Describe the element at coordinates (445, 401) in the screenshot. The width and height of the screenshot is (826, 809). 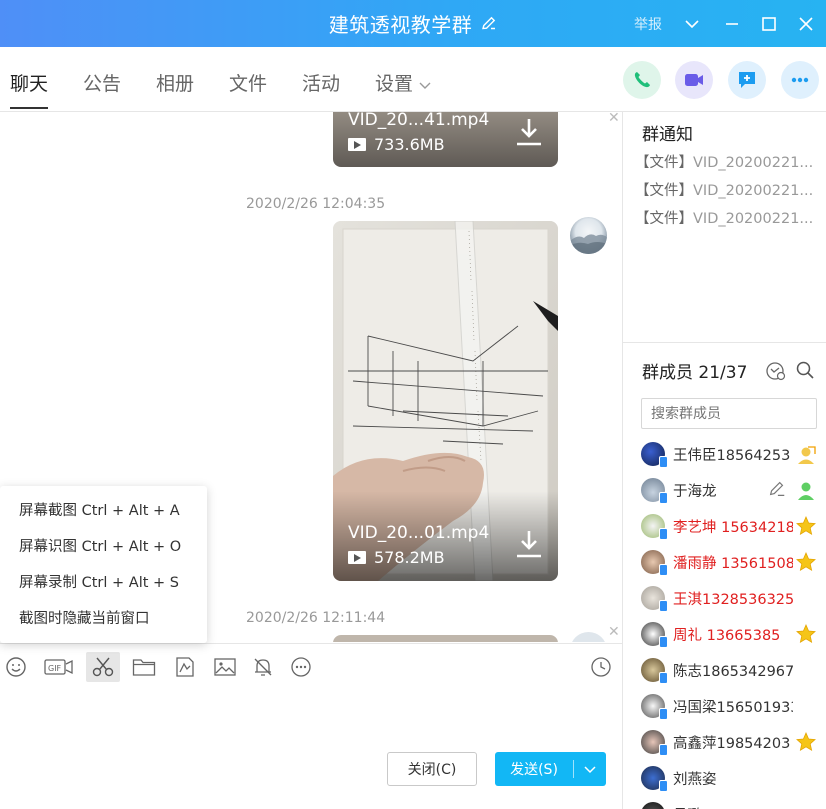
I see `video-message: VID_20...01.mp4 578.2MB` at that location.